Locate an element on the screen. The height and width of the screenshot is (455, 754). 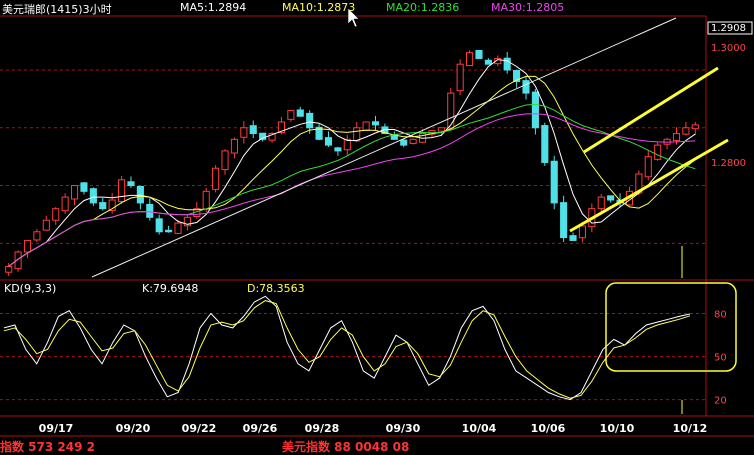
price-axis-label: 1.2908 is located at coordinates (728, 28).